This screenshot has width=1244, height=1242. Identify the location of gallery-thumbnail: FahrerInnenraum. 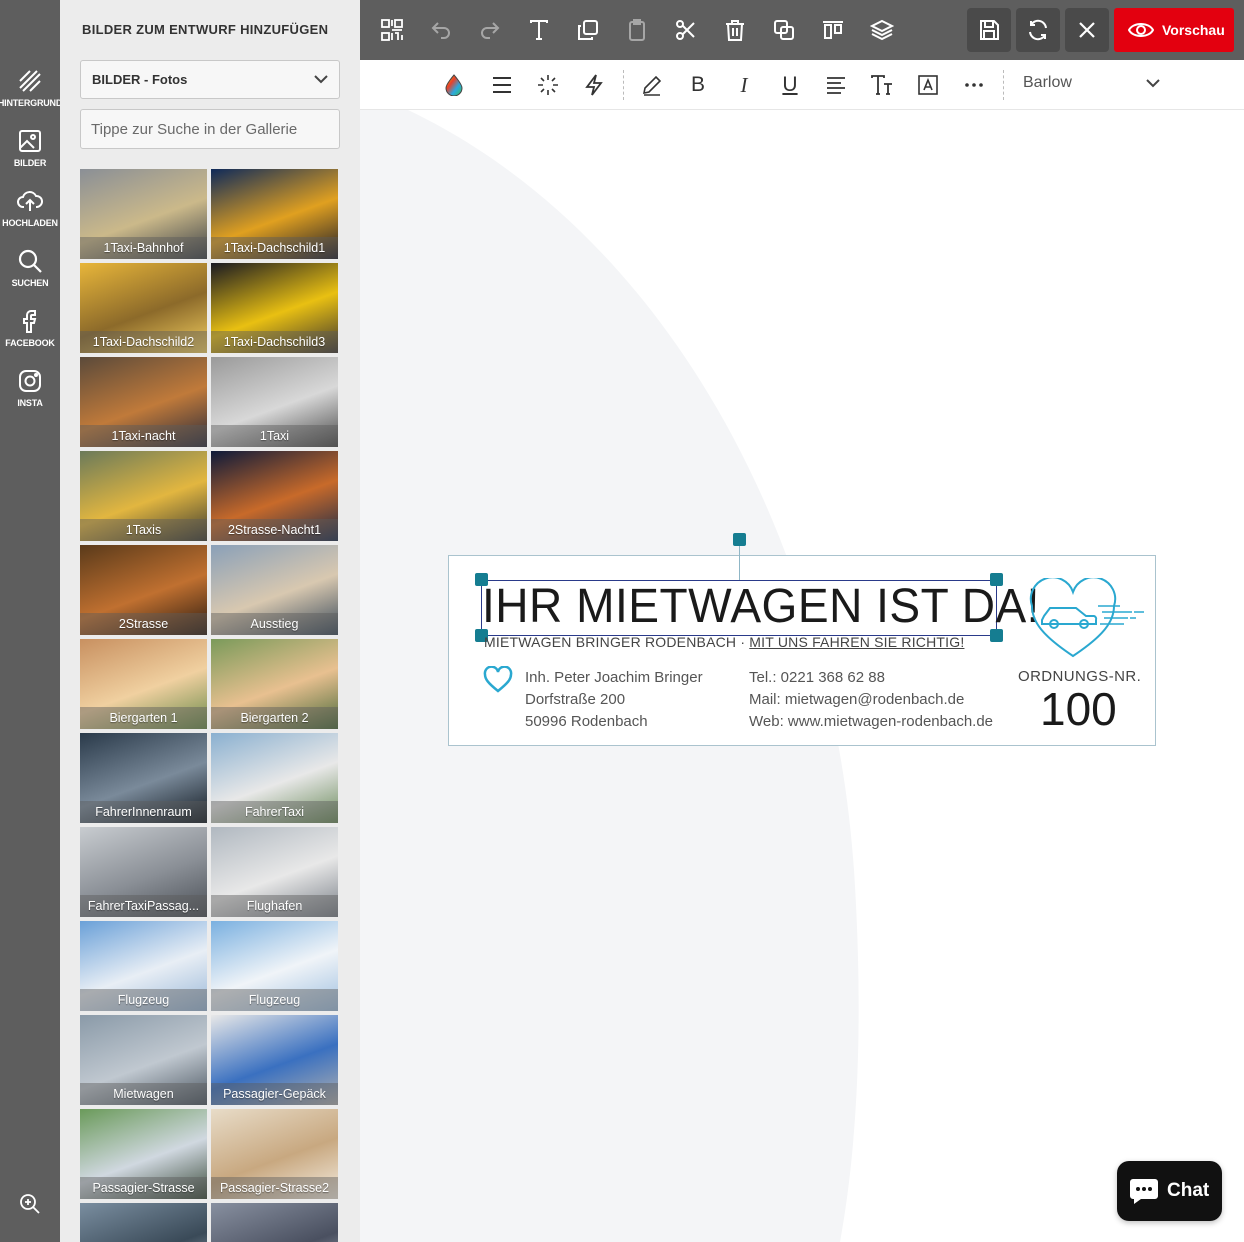
(143, 778).